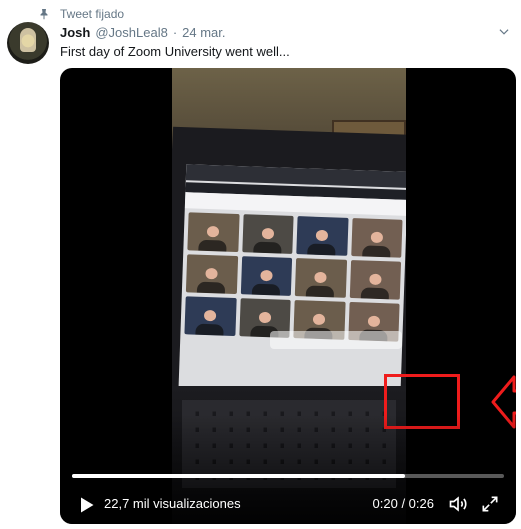  Describe the element at coordinates (92, 14) in the screenshot. I see `pinned-label: Tweet fijado` at that location.